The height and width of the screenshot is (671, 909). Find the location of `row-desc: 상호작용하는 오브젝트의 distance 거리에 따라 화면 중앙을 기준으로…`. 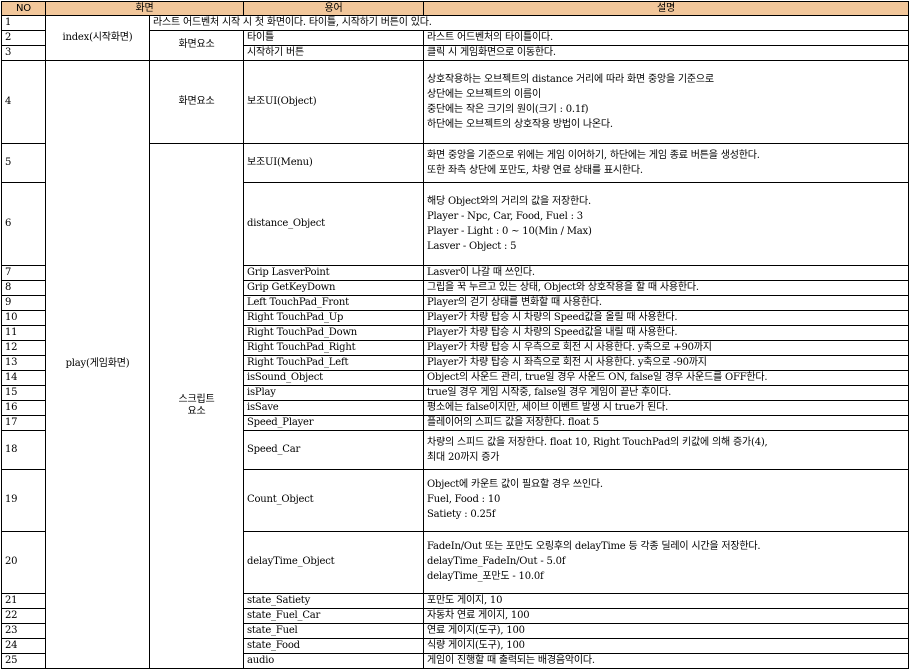

row-desc: 상호작용하는 오브젝트의 distance 거리에 따라 화면 중앙을 기준으로… is located at coordinates (666, 102).